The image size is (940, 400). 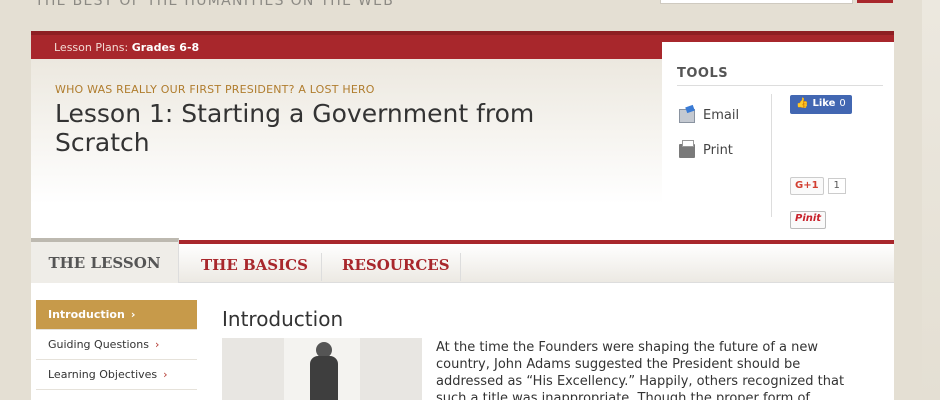 What do you see at coordinates (808, 220) in the screenshot?
I see `pinterest-pinit-button: Pinit` at bounding box center [808, 220].